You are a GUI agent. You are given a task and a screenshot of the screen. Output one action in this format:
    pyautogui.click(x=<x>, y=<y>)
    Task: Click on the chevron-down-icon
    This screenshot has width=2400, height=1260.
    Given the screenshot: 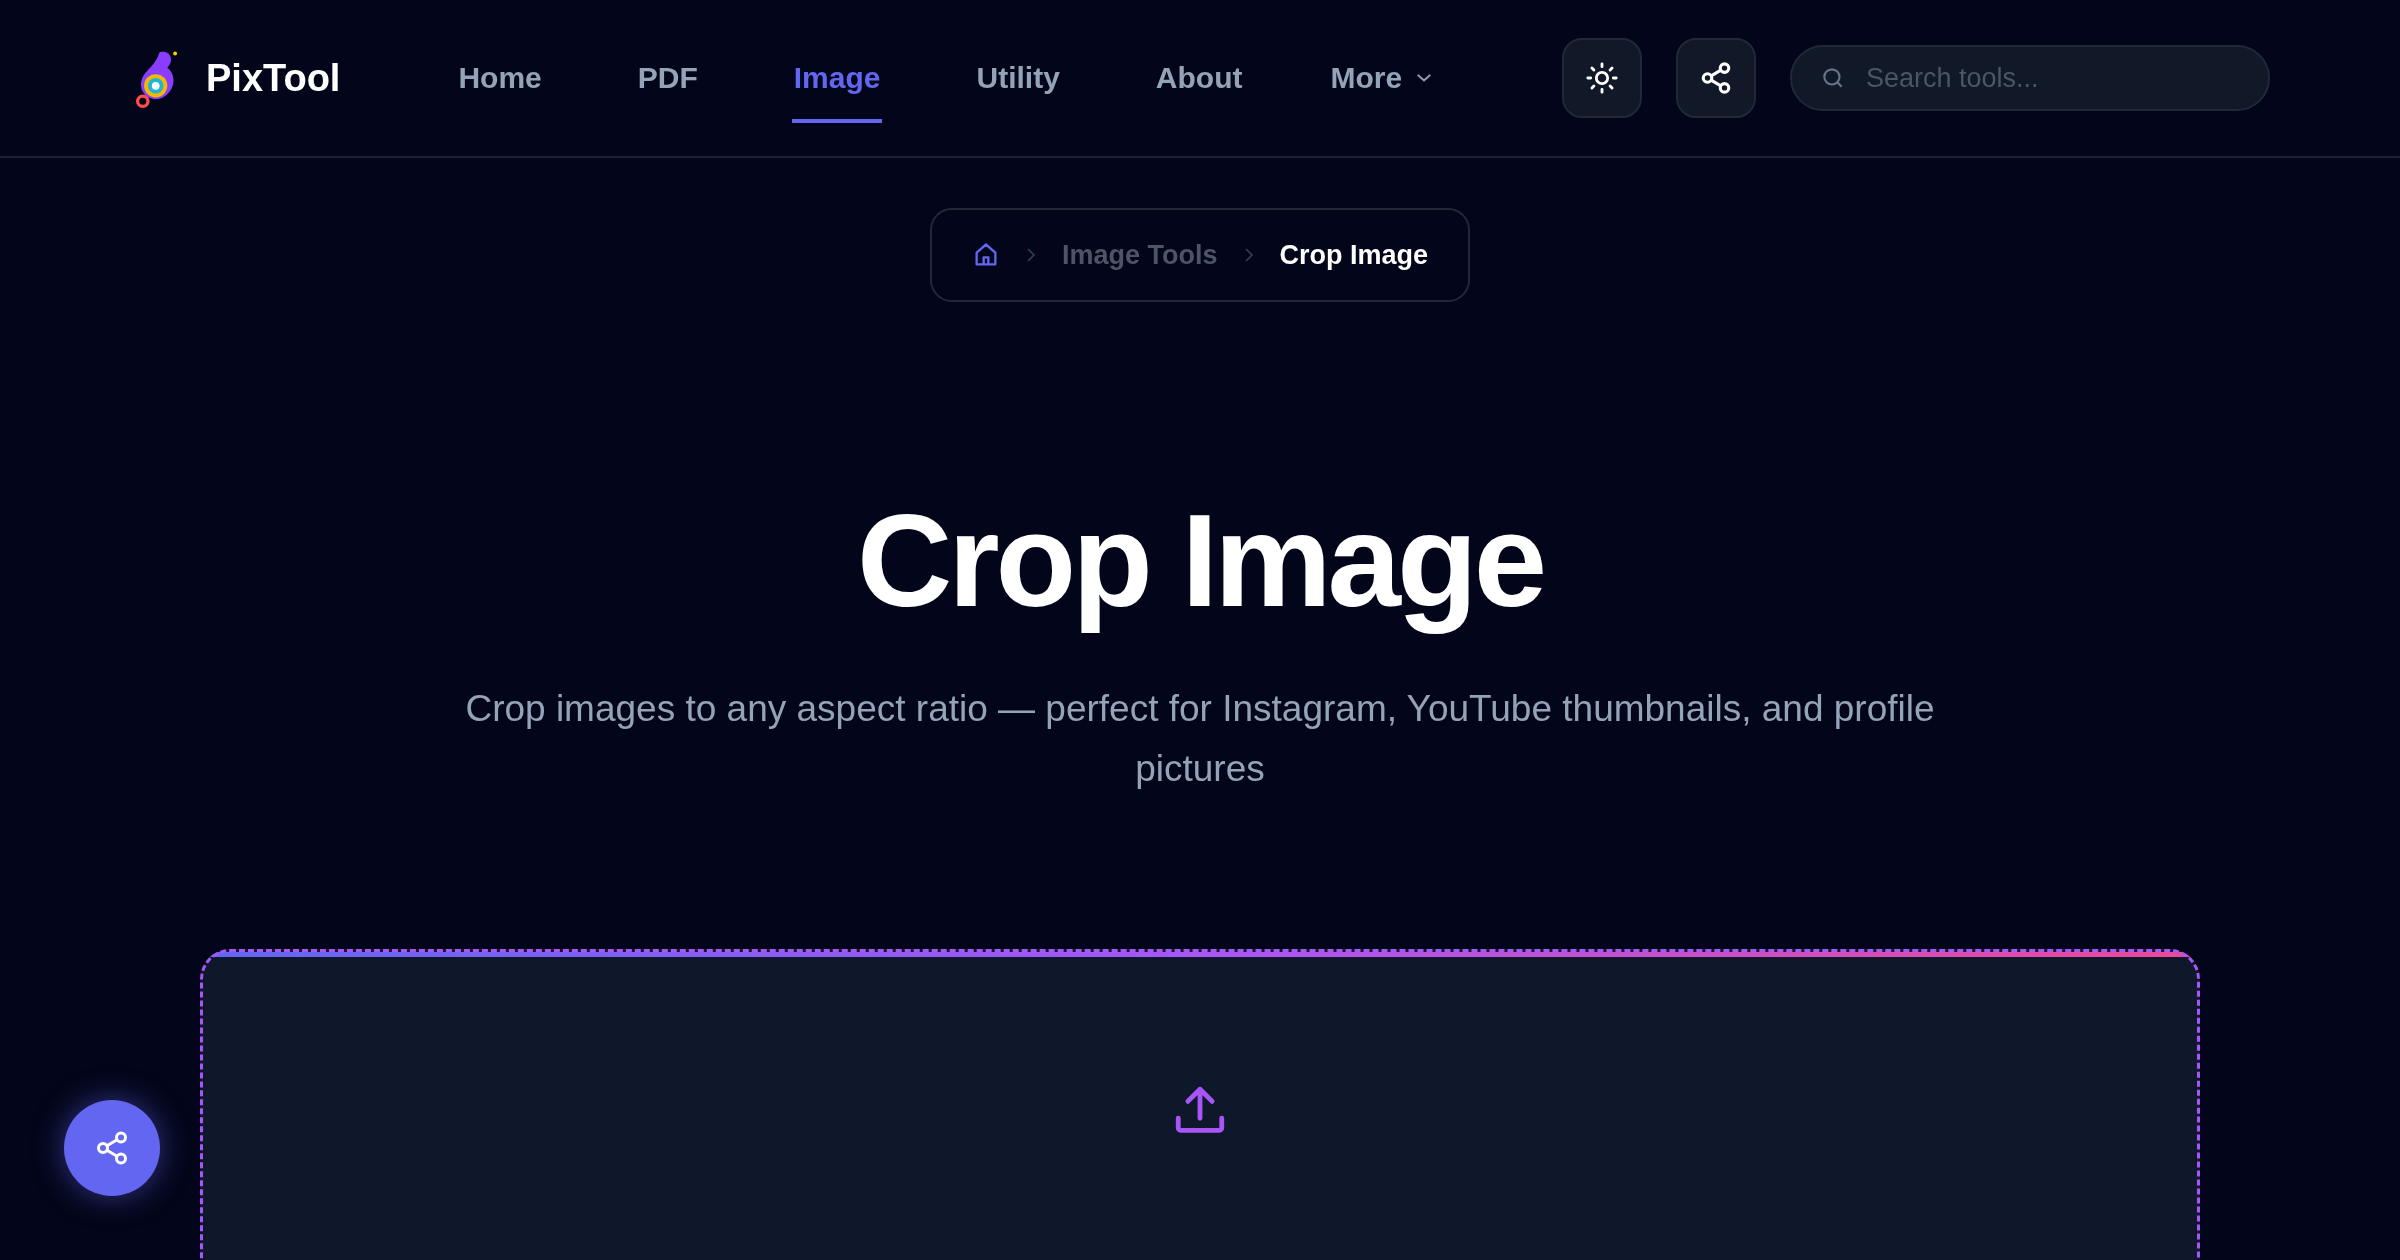 What is the action you would take?
    pyautogui.click(x=1424, y=78)
    